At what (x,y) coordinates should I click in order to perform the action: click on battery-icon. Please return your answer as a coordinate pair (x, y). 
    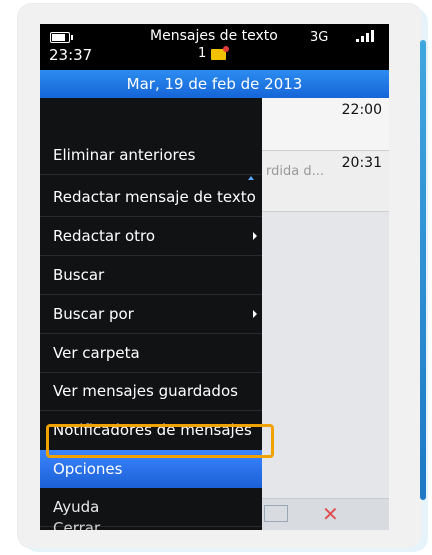
    Looking at the image, I should click on (61, 37).